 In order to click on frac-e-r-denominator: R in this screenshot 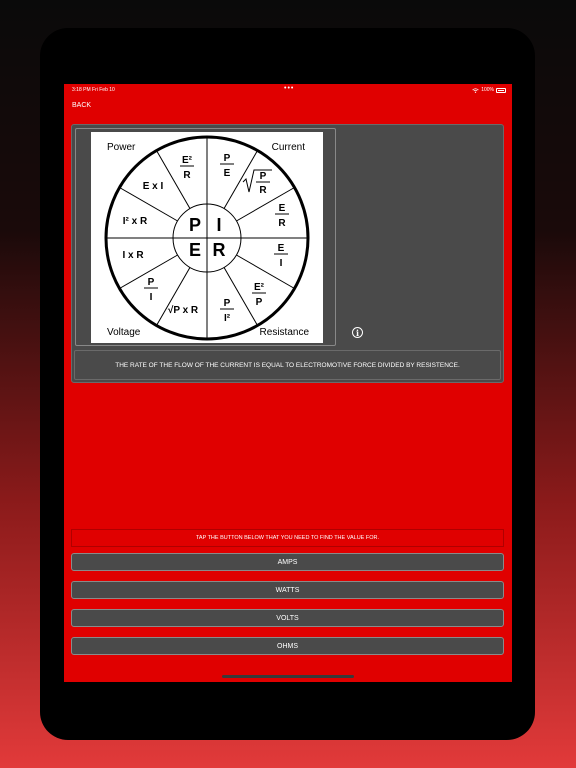, I will do `click(282, 223)`.